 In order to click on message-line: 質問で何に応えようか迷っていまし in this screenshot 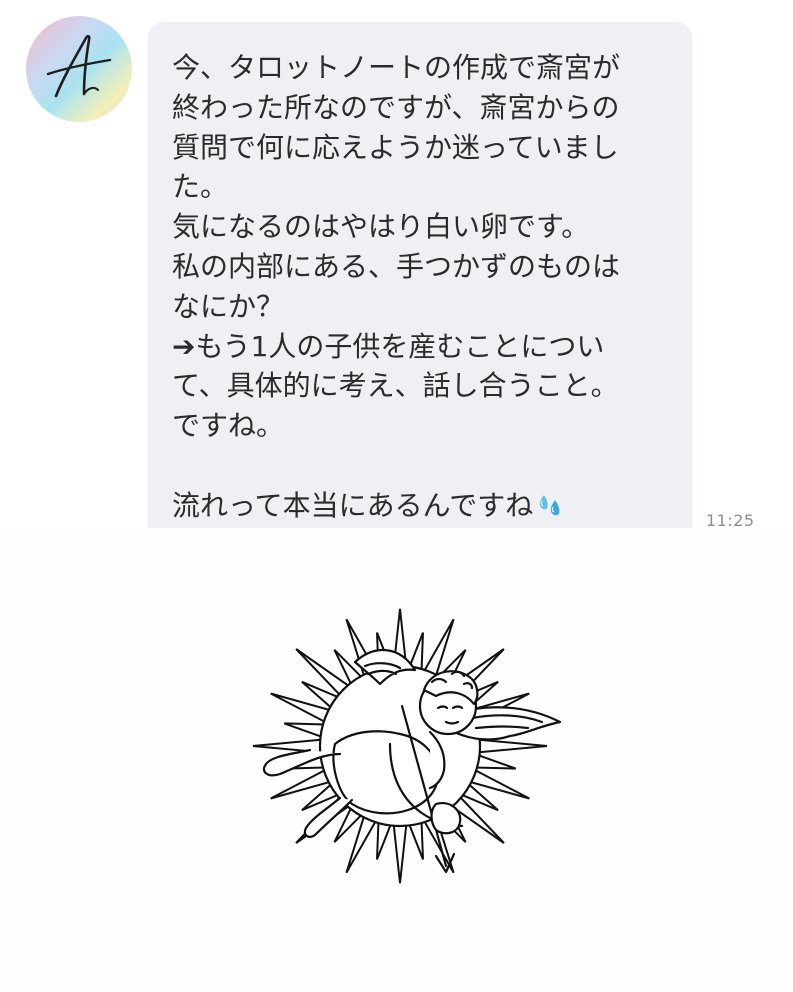, I will do `click(395, 147)`.